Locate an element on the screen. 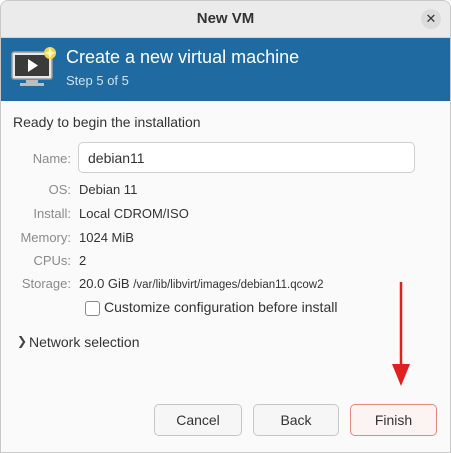  memory-label: Memory: is located at coordinates (45, 237).